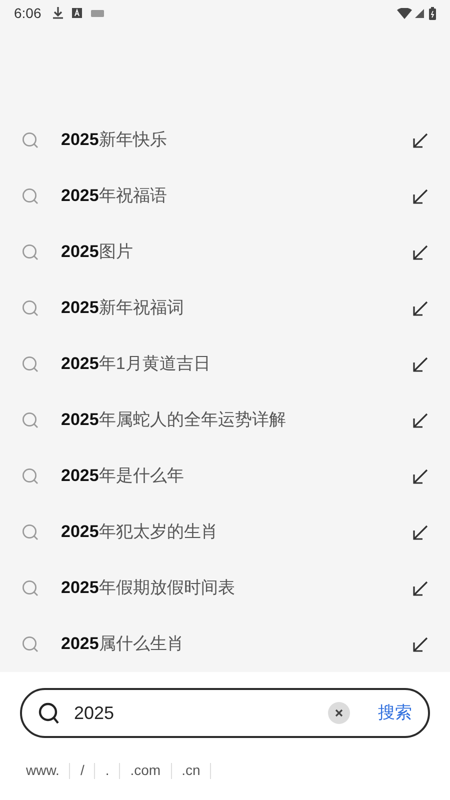  What do you see at coordinates (432, 13) in the screenshot?
I see `battery-icon` at bounding box center [432, 13].